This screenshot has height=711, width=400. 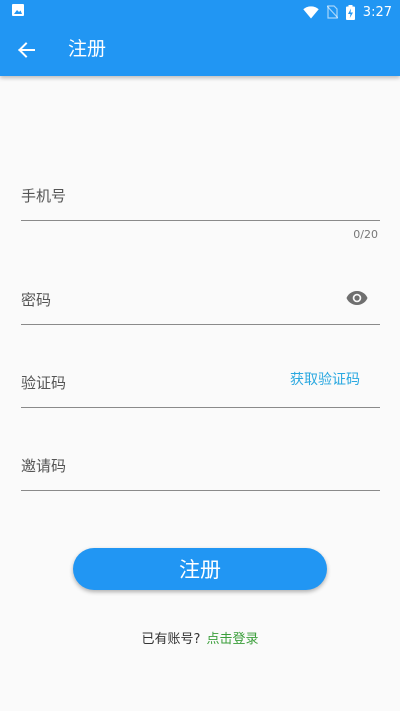 I want to click on invite-code-underline, so click(x=200, y=490).